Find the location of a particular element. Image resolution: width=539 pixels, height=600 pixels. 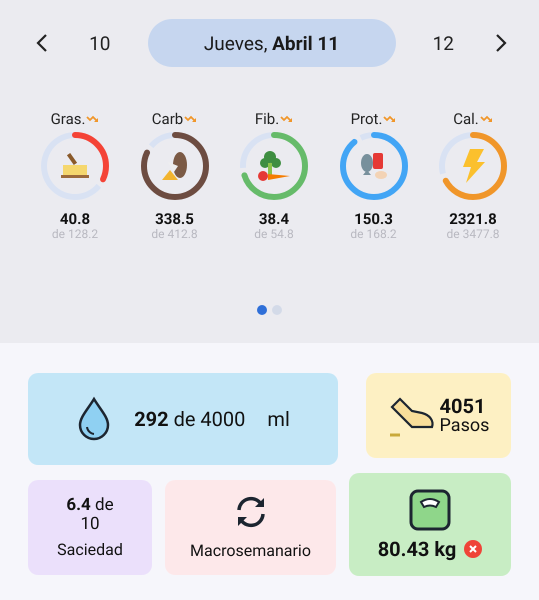

nutrient-value: 38.4 is located at coordinates (274, 219).